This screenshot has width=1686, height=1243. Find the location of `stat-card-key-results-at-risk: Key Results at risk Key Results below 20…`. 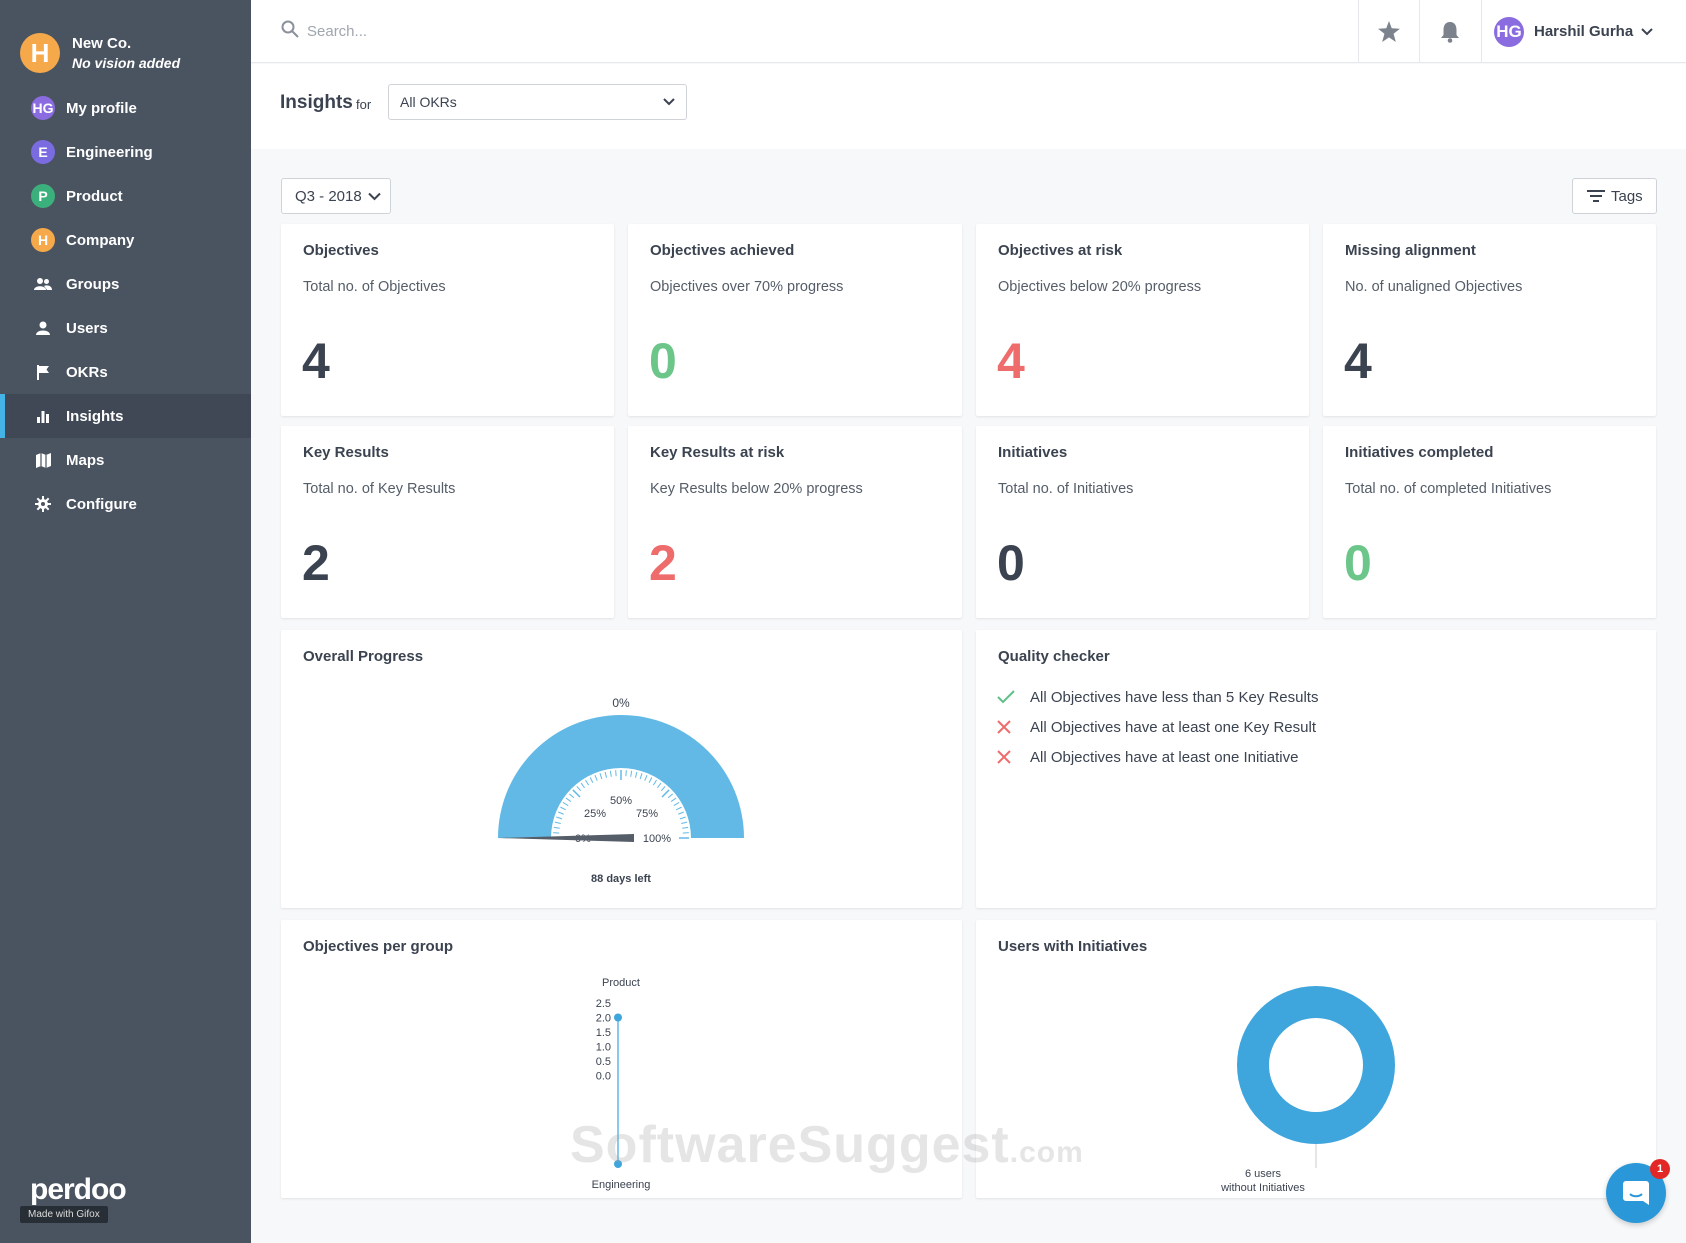

stat-card-key-results-at-risk: Key Results at risk Key Results below 20… is located at coordinates (795, 522).